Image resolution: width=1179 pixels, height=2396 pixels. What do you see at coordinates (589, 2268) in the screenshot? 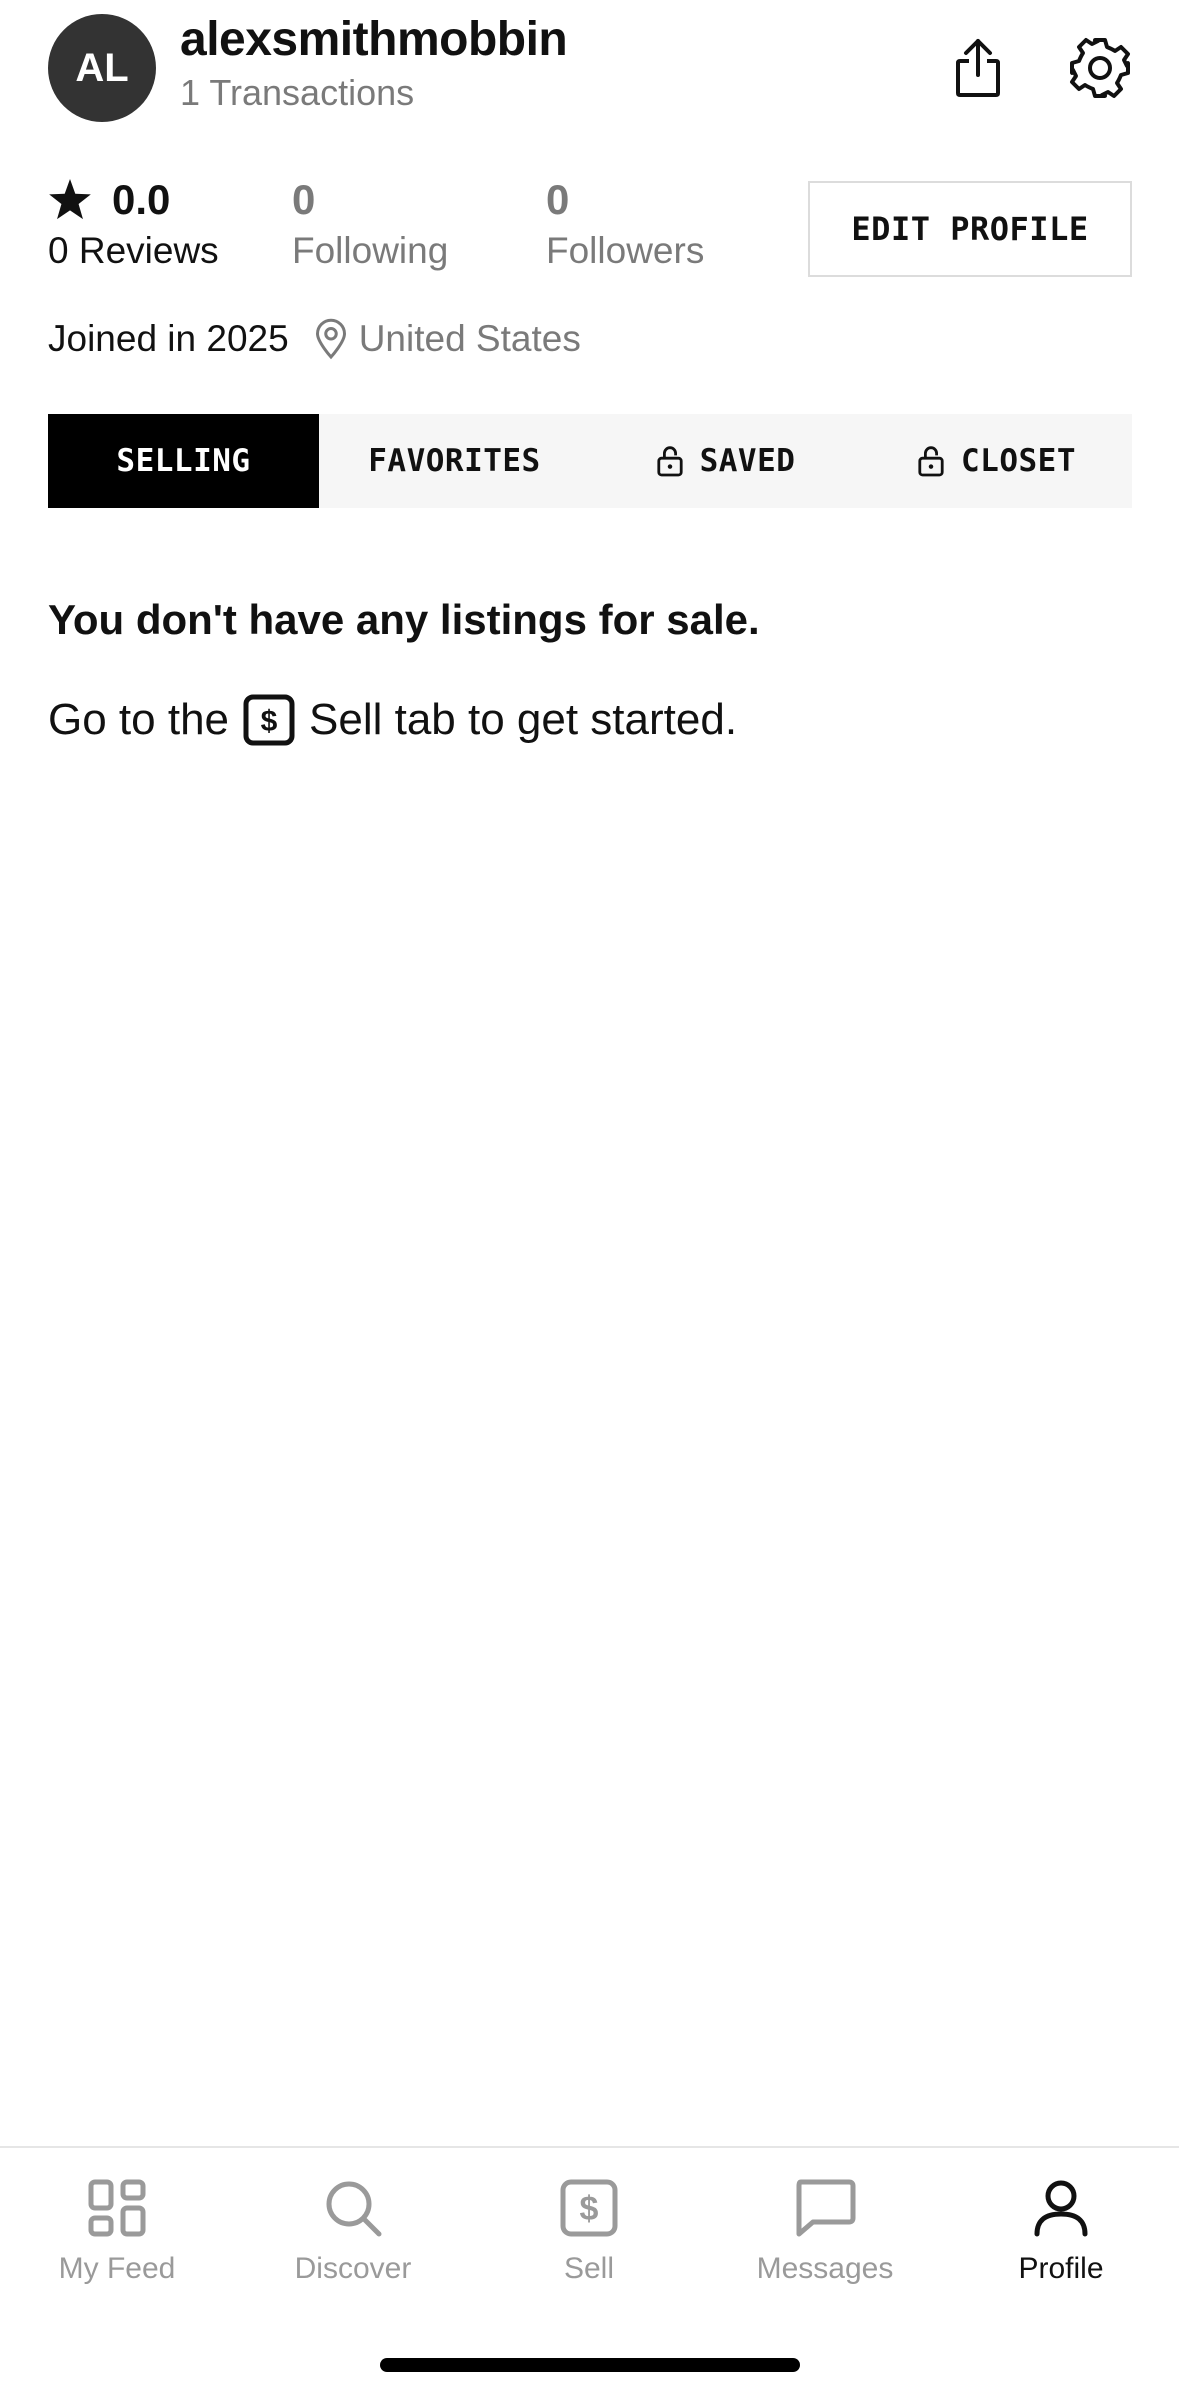
I see `nav-sell-label: Sell` at bounding box center [589, 2268].